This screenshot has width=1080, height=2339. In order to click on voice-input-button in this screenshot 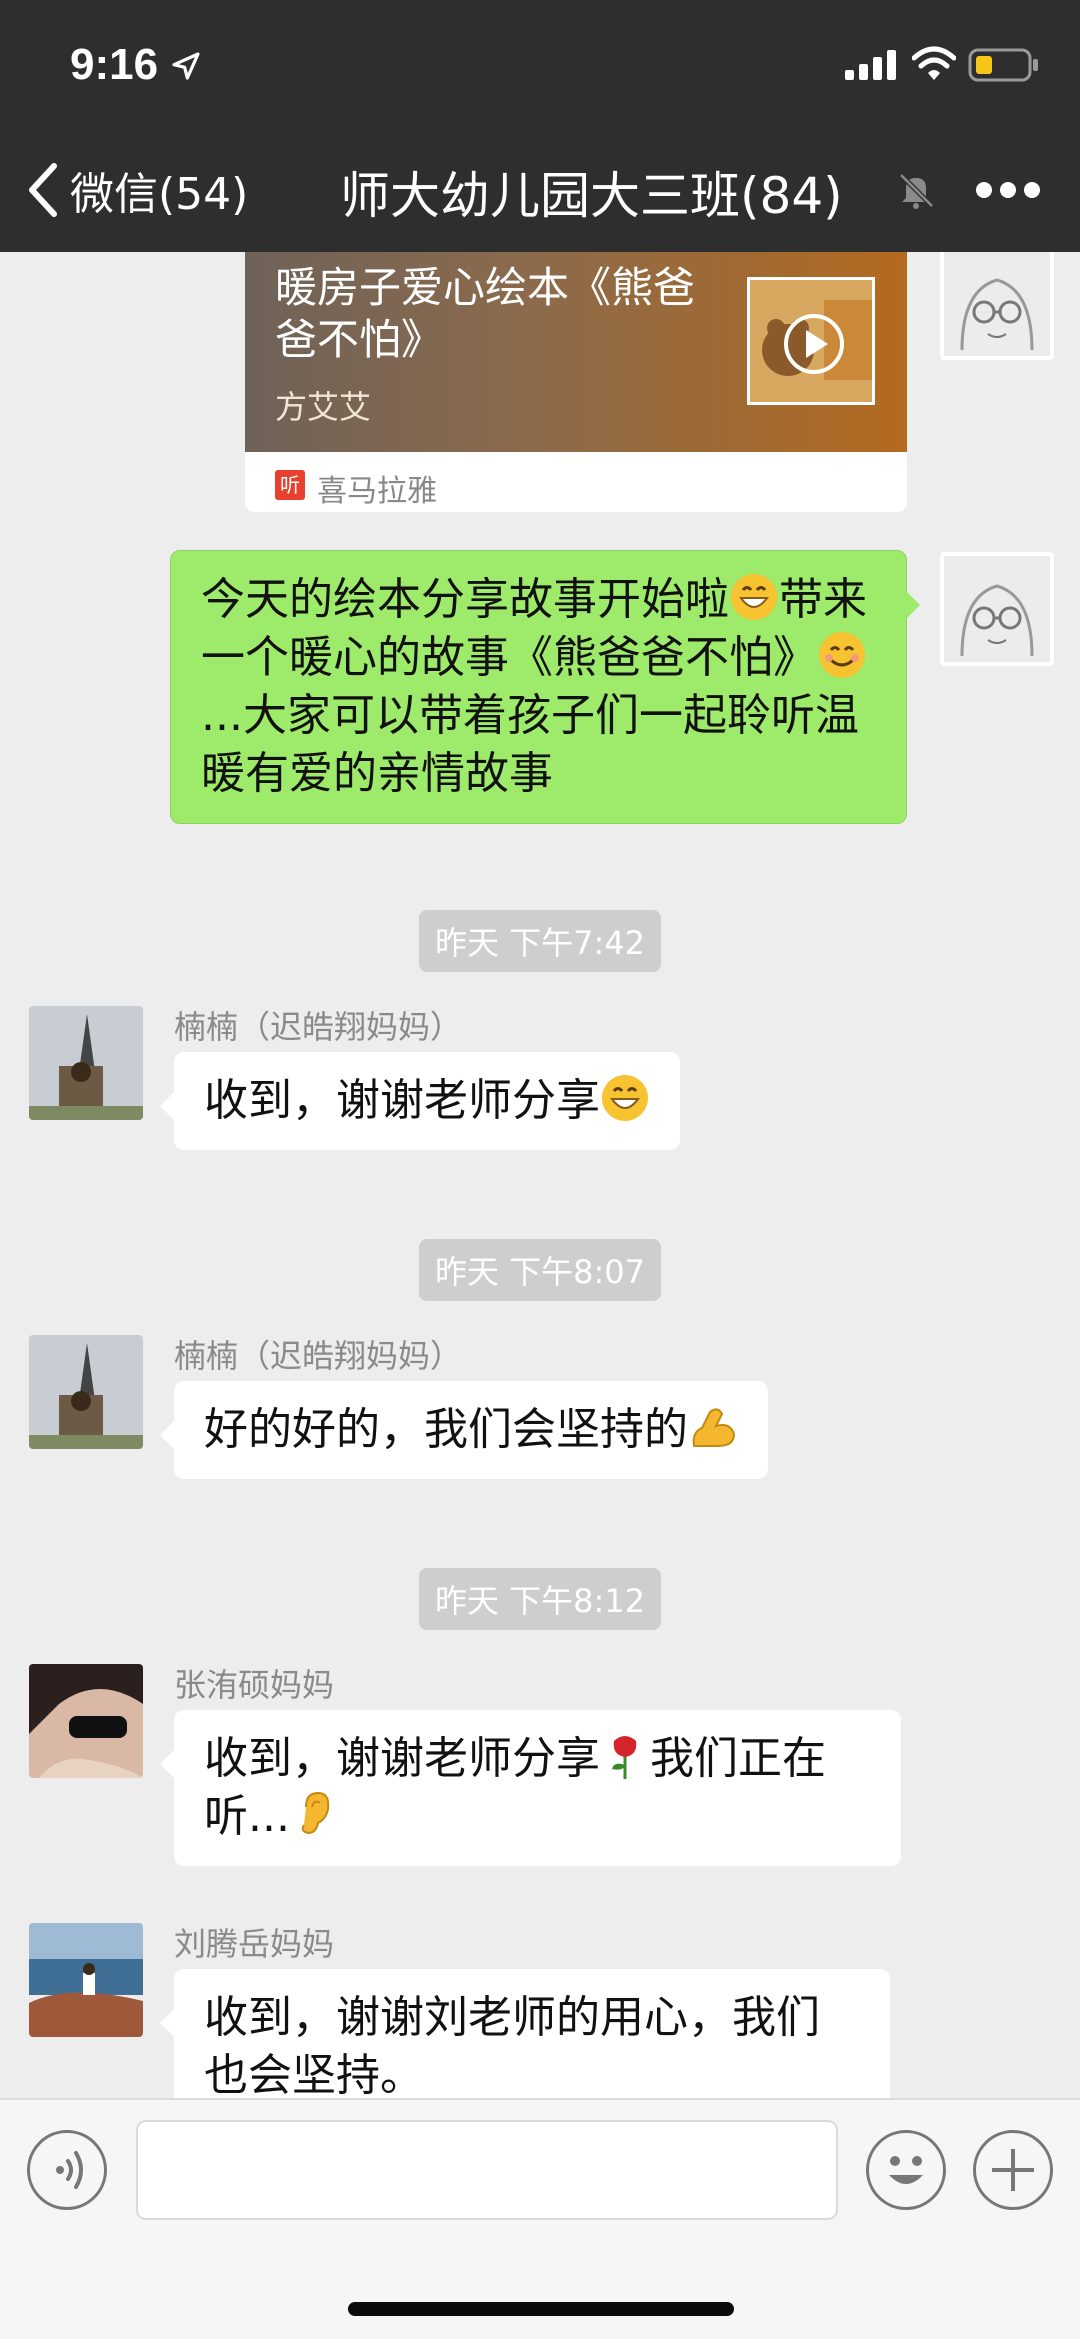, I will do `click(67, 2170)`.